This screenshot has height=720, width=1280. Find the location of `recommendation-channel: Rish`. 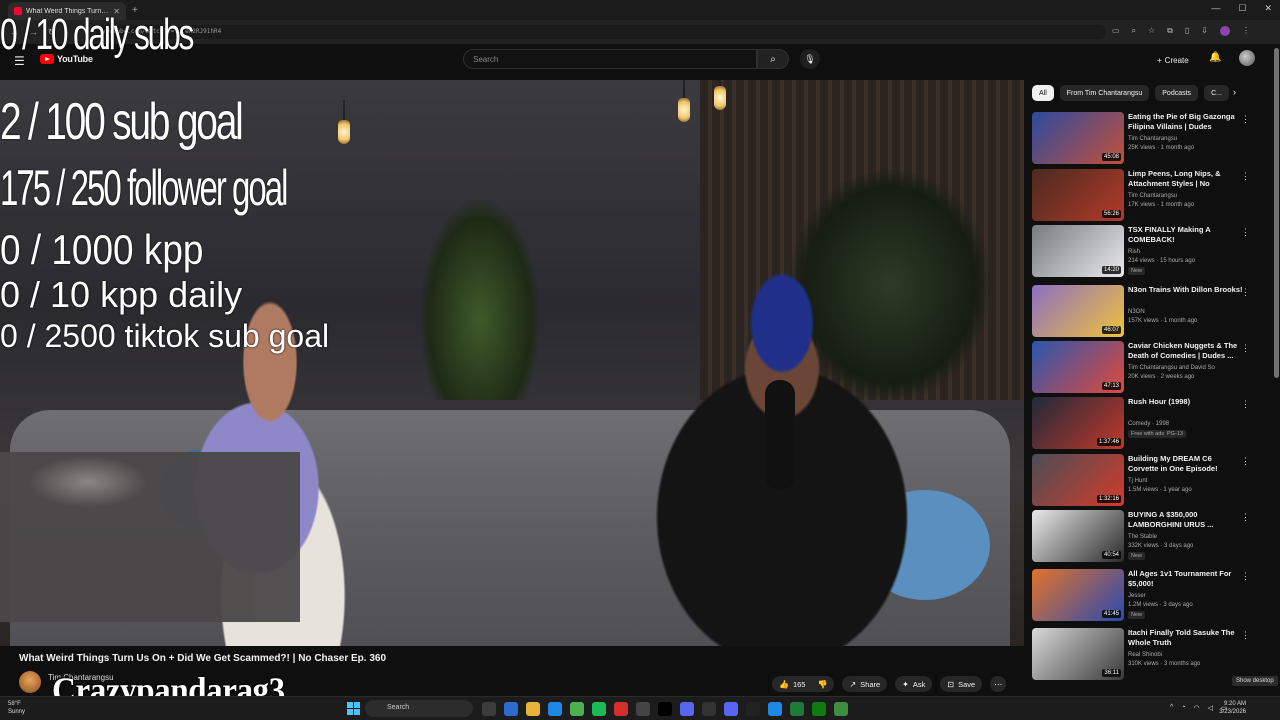

recommendation-channel: Rish is located at coordinates (1134, 252).